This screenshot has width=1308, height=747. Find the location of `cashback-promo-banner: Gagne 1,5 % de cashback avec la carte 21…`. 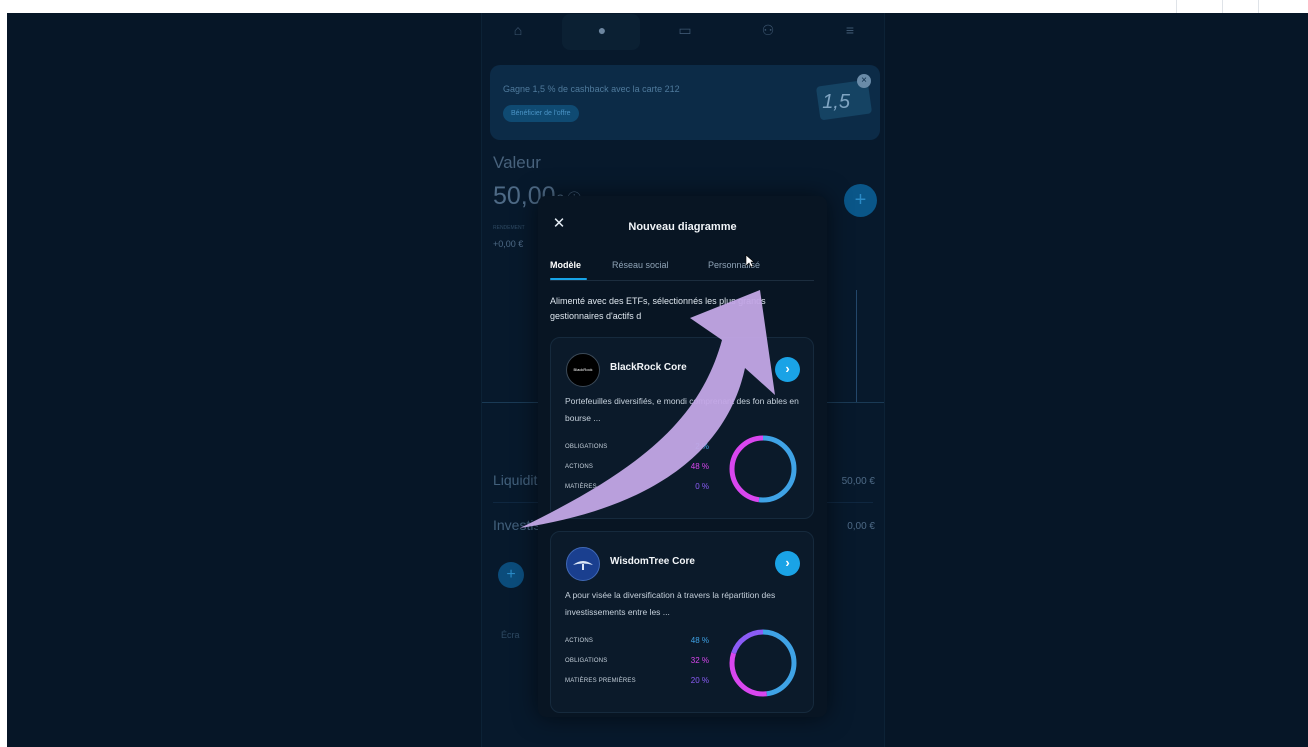

cashback-promo-banner: Gagne 1,5 % de cashback avec la carte 21… is located at coordinates (685, 102).